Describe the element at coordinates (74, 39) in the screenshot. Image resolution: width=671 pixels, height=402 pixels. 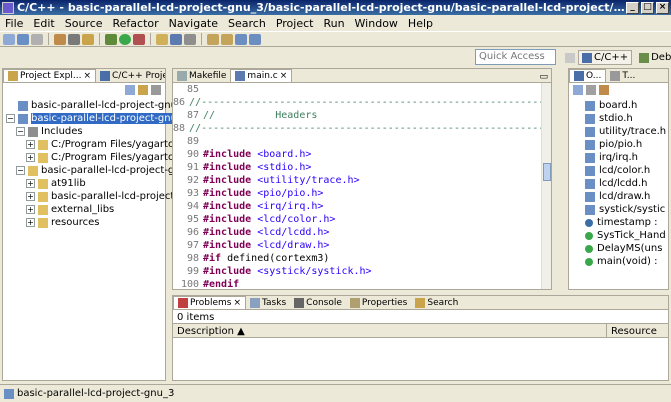
I see `build-config-icon` at that location.